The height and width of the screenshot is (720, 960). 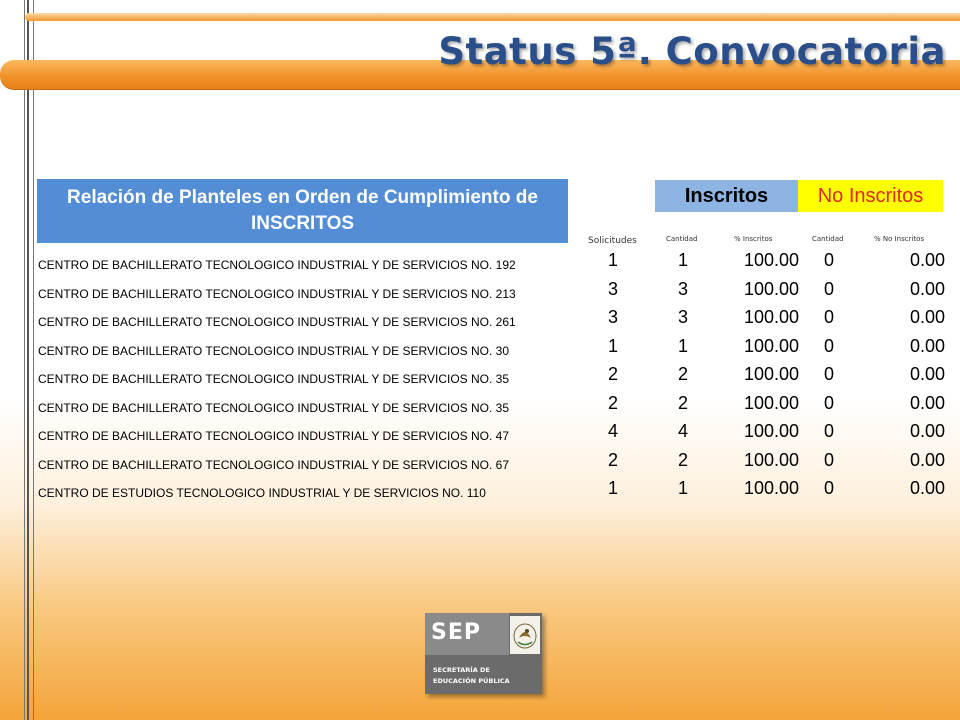 I want to click on subheader-cantidad-no: Cantidad, so click(x=828, y=239).